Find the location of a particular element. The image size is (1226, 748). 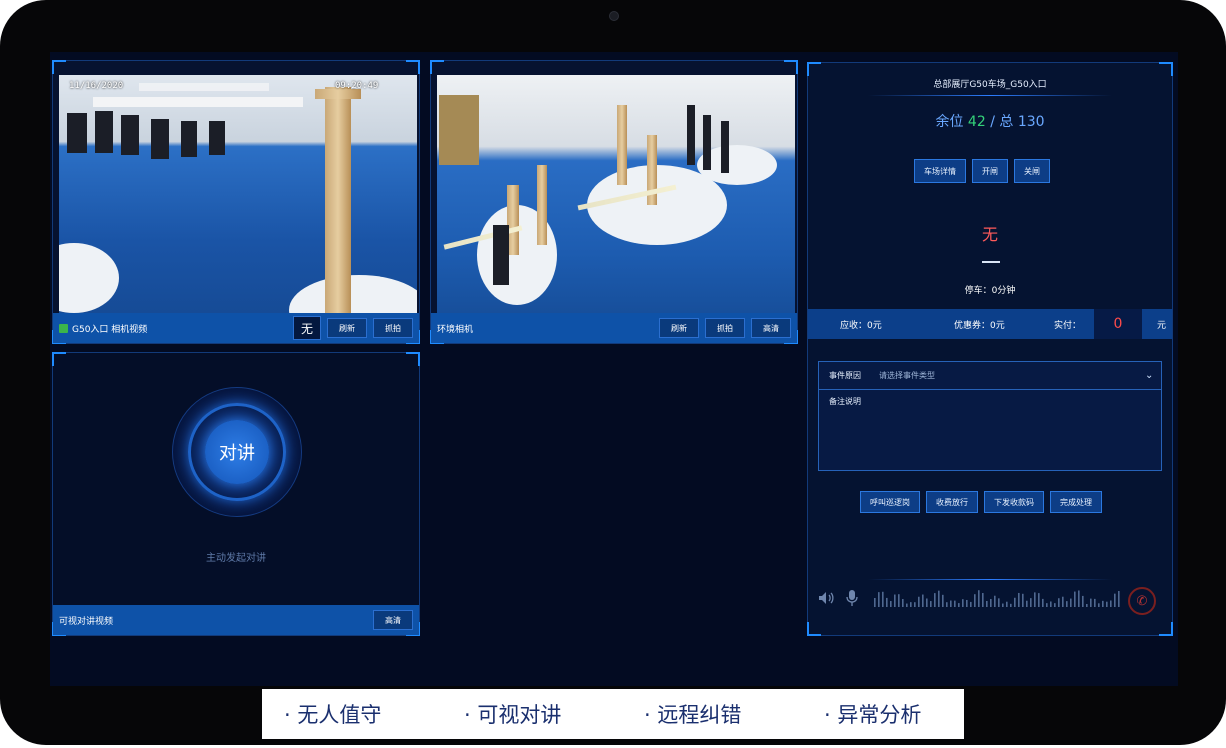

environment-hd-button: 高清 is located at coordinates (771, 328).